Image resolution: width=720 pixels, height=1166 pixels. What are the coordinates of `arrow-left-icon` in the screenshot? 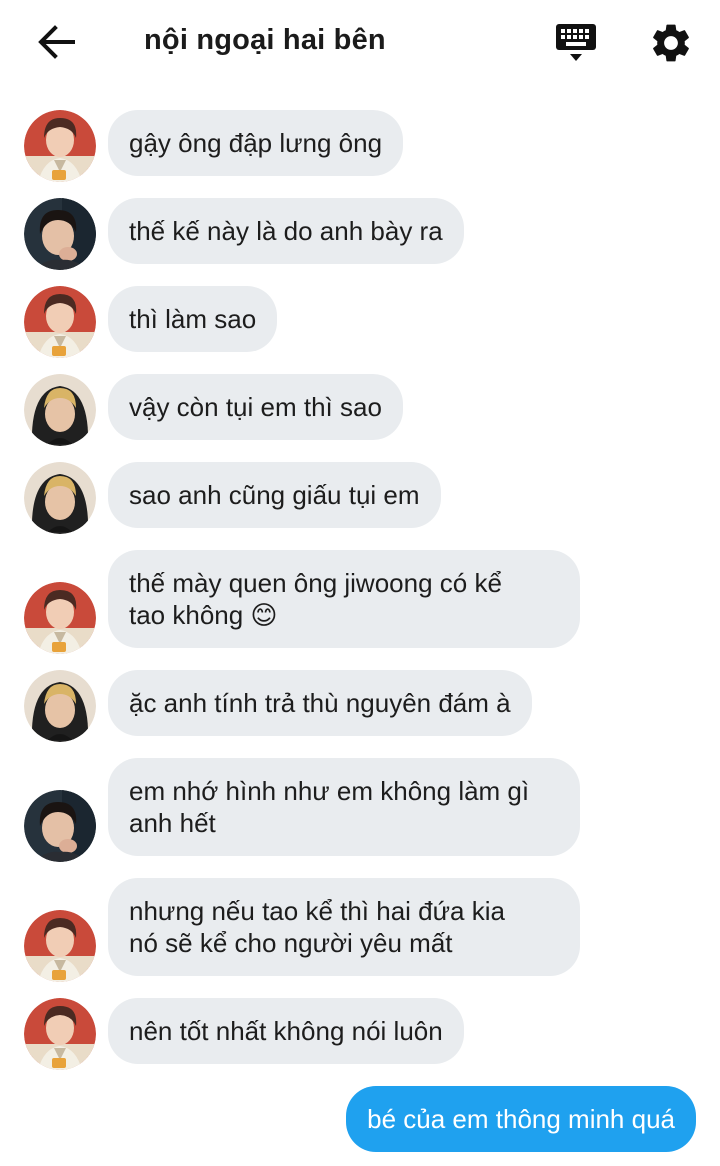 It's located at (56, 42).